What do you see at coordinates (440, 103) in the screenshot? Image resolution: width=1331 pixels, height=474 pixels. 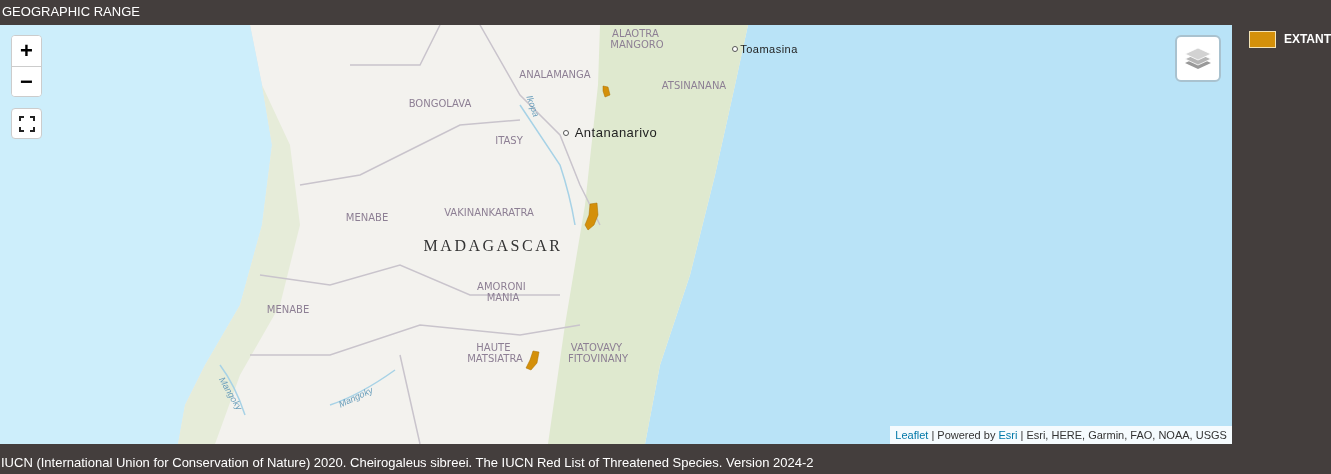 I see `region-label: BONGOLAVA` at bounding box center [440, 103].